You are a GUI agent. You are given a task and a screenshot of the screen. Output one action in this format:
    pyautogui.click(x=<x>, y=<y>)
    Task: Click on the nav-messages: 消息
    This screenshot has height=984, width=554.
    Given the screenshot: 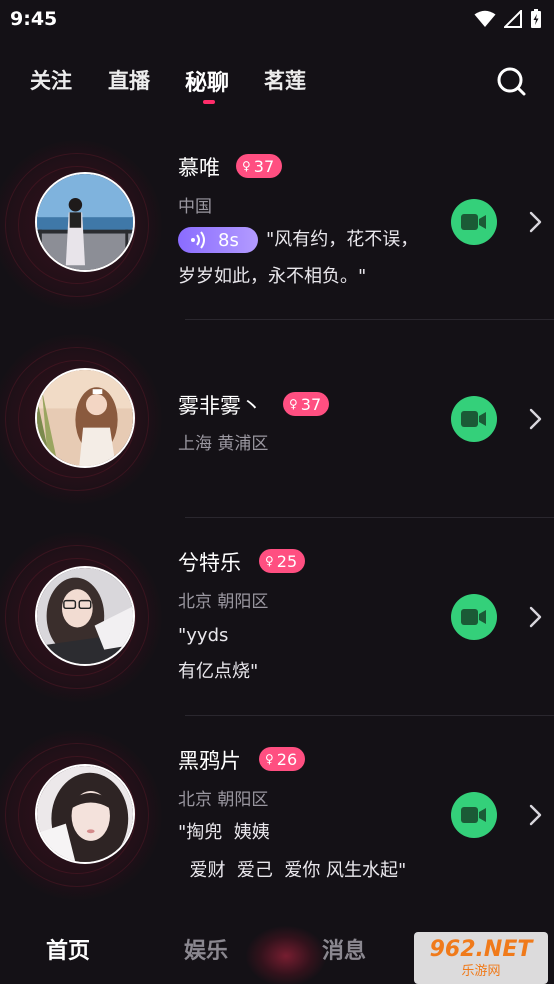 What is the action you would take?
    pyautogui.click(x=344, y=949)
    